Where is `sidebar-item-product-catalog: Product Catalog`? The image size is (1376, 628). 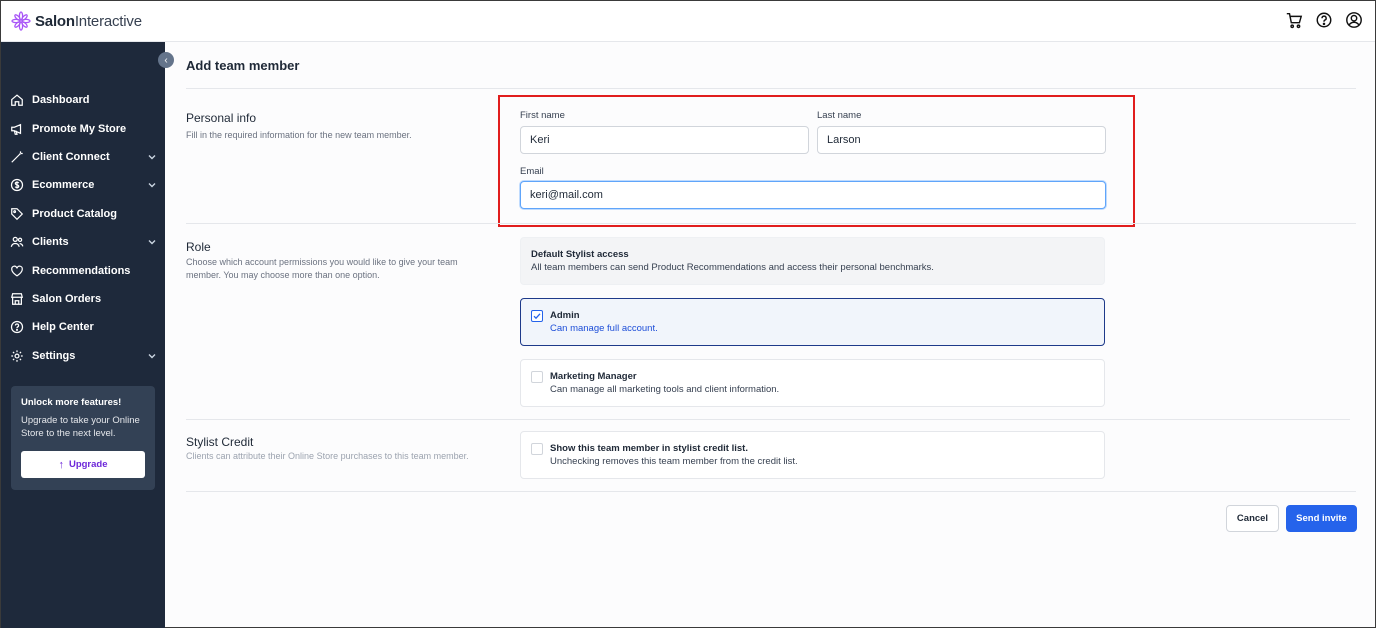 sidebar-item-product-catalog: Product Catalog is located at coordinates (83, 214).